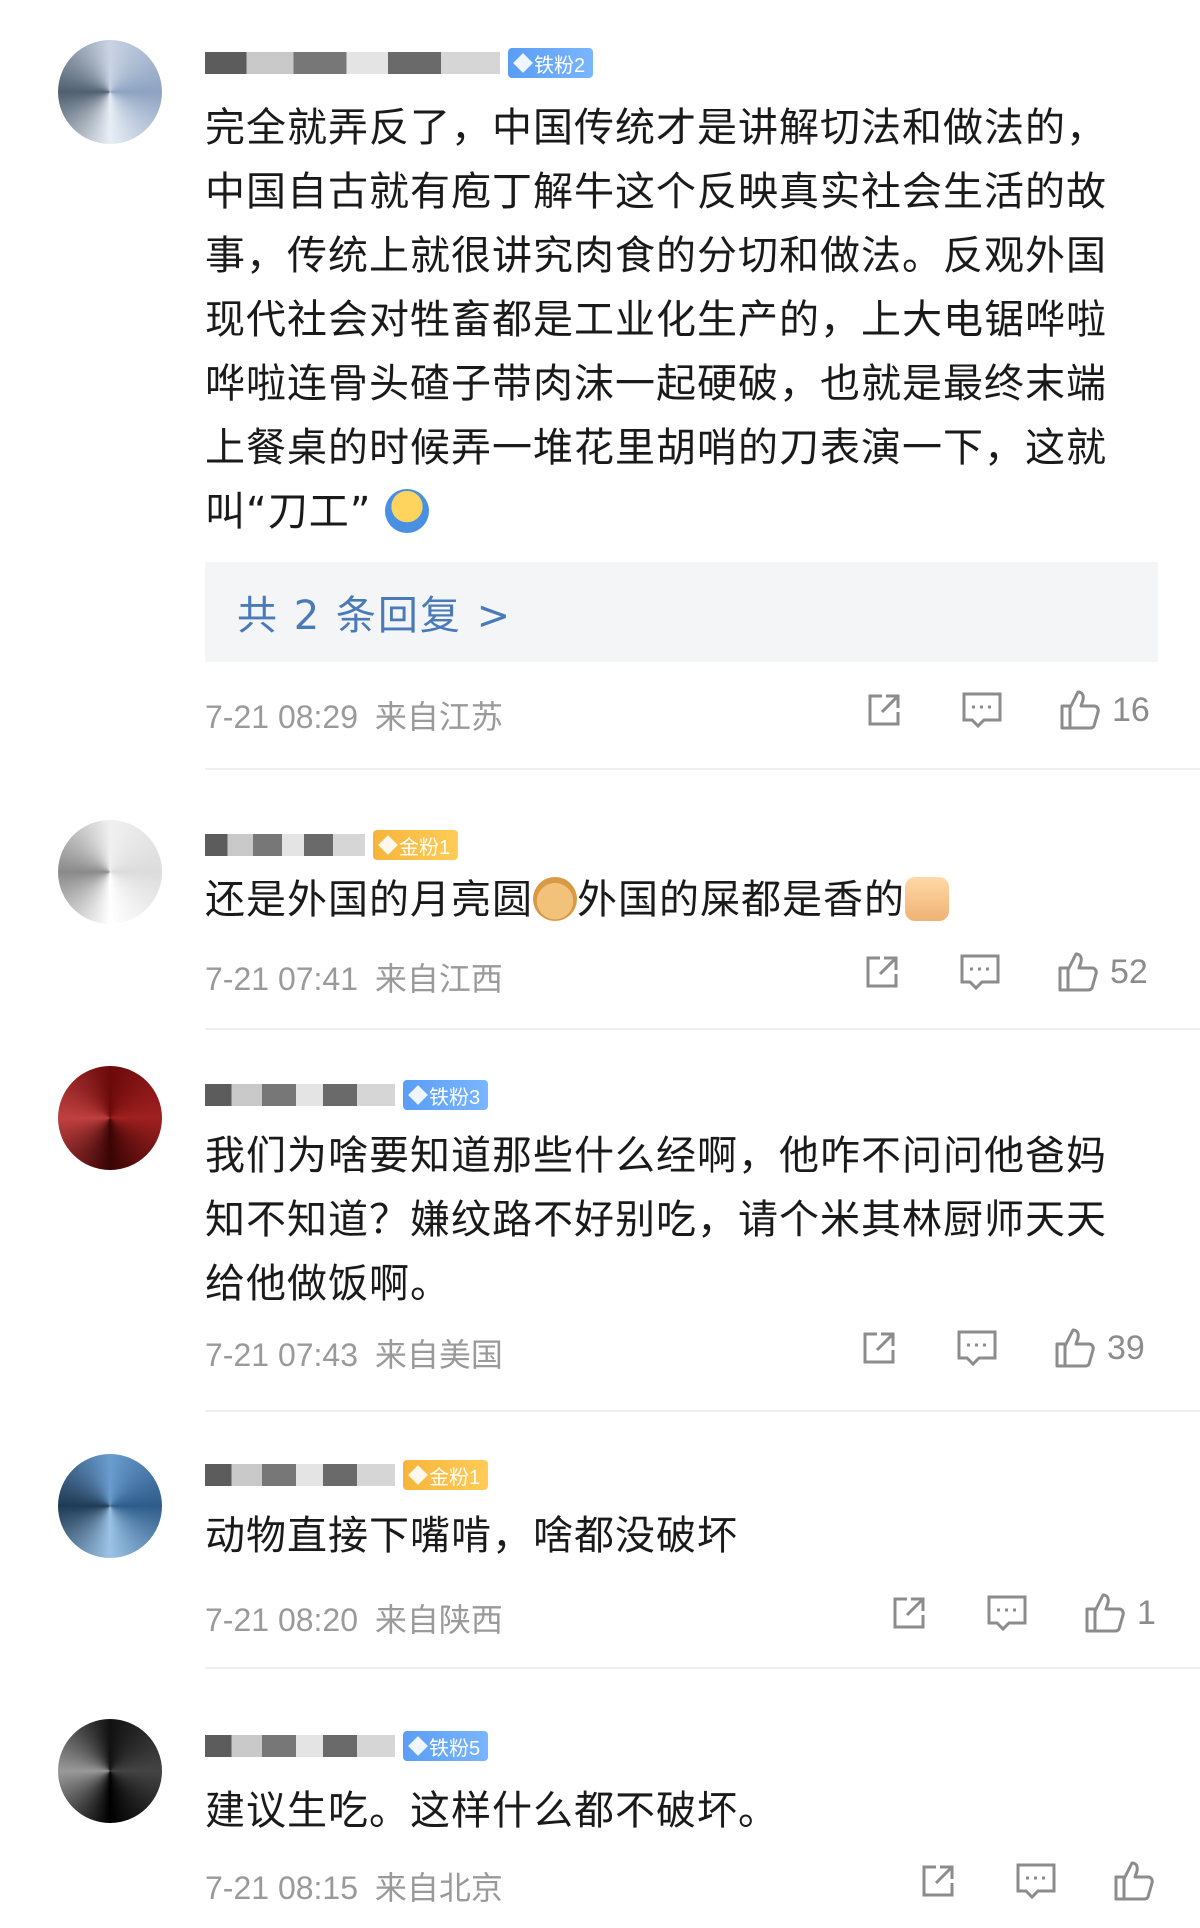  I want to click on timestamp: 7-21 08:29, so click(282, 717).